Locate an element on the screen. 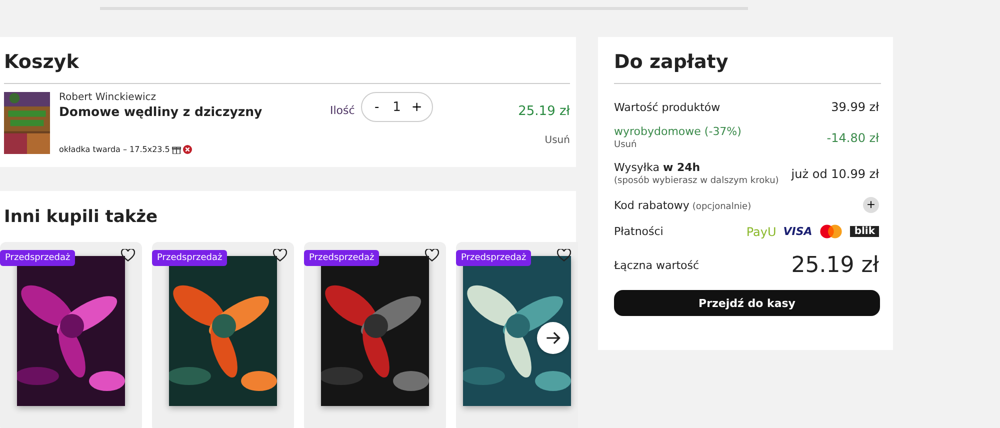 The height and width of the screenshot is (428, 1000). total-value: 25.19 zł is located at coordinates (835, 265).